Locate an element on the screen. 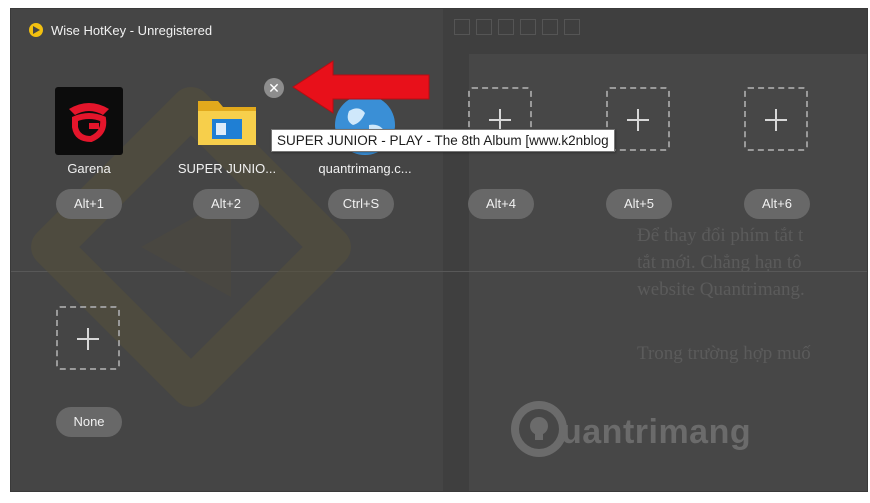 The image size is (870, 503). background-text-line: website Quantrimang. is located at coordinates (721, 289).